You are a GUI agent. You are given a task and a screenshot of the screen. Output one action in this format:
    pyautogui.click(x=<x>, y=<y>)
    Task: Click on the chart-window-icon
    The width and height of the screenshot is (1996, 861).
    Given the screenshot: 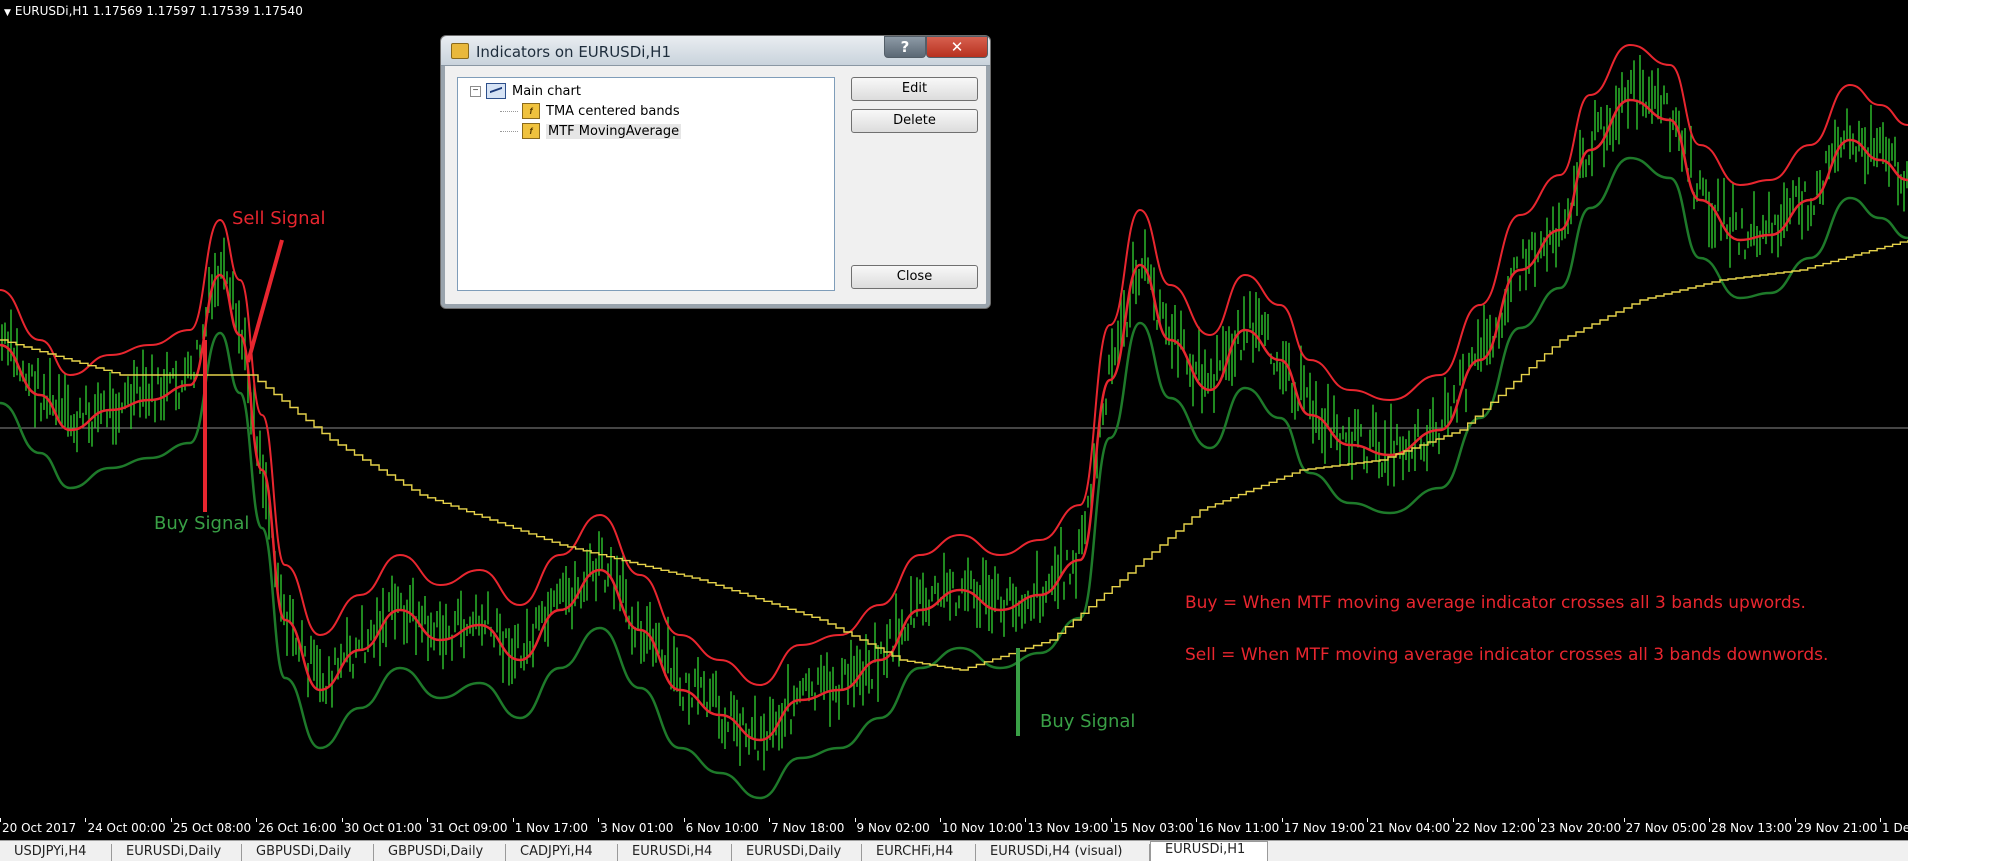 What is the action you would take?
    pyautogui.click(x=496, y=91)
    